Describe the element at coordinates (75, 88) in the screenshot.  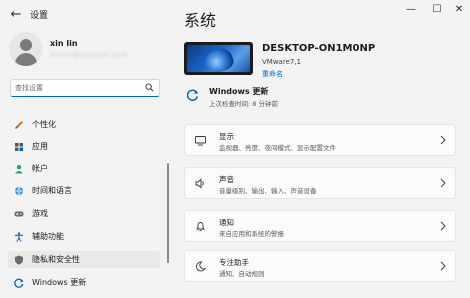
I see `search-input` at that location.